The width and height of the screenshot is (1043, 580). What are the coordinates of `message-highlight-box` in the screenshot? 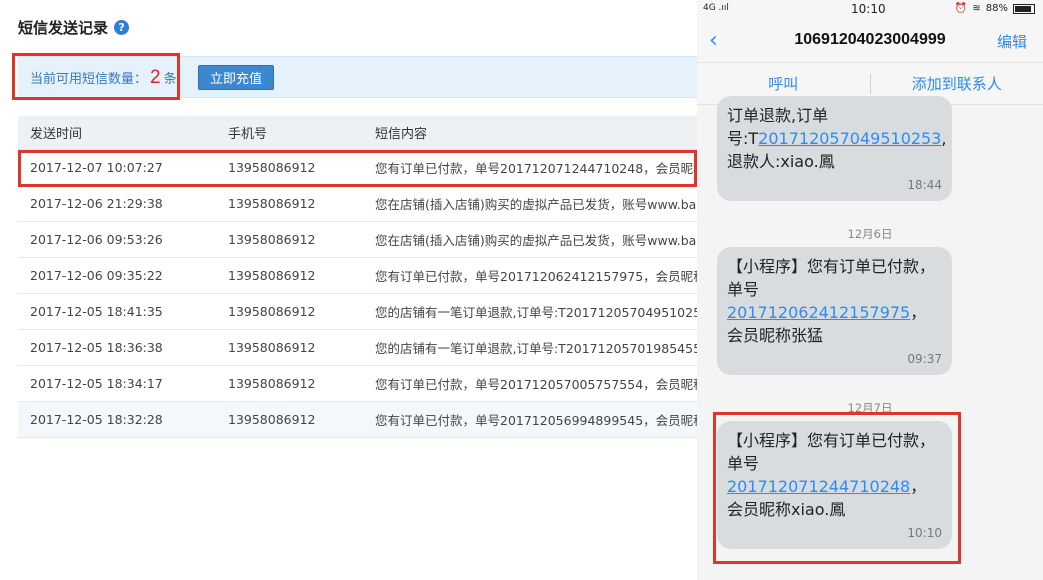 It's located at (837, 488).